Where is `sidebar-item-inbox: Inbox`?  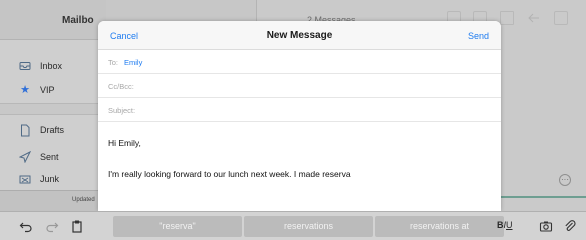
sidebar-item-inbox: Inbox is located at coordinates (53, 66).